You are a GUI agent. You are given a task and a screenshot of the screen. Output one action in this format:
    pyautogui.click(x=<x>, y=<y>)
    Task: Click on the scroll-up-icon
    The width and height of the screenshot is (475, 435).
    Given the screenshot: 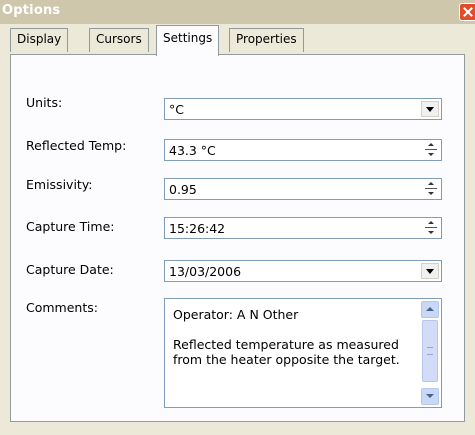 What is the action you would take?
    pyautogui.click(x=430, y=309)
    